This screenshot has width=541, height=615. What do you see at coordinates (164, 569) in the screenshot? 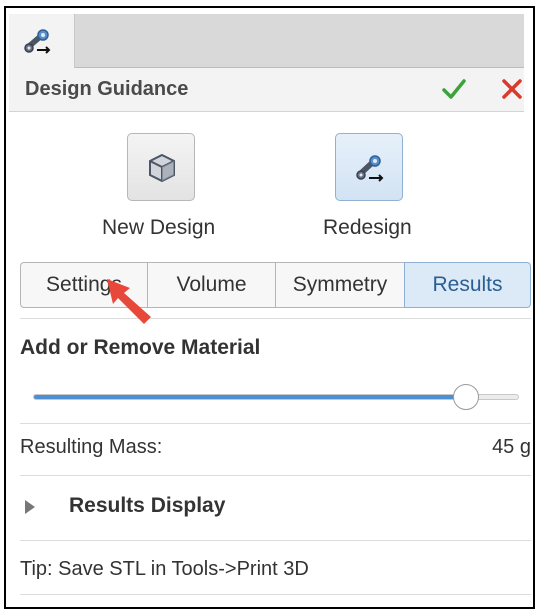
I see `tip-text: Tip: Save STL in Tools->Print 3D` at bounding box center [164, 569].